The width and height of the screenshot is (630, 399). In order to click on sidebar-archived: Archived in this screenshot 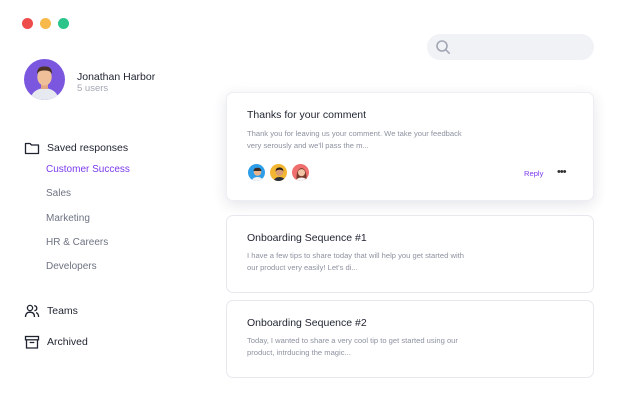, I will do `click(56, 342)`.